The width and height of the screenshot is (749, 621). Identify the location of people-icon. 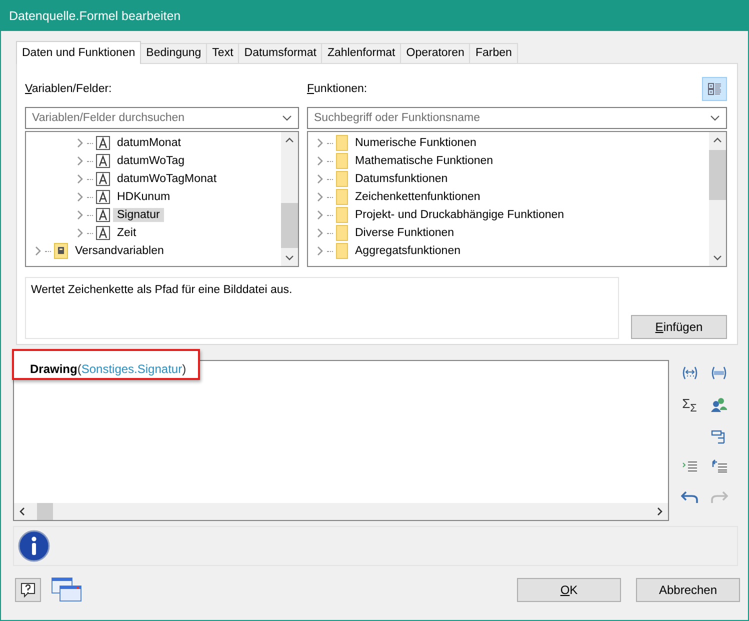
(719, 405).